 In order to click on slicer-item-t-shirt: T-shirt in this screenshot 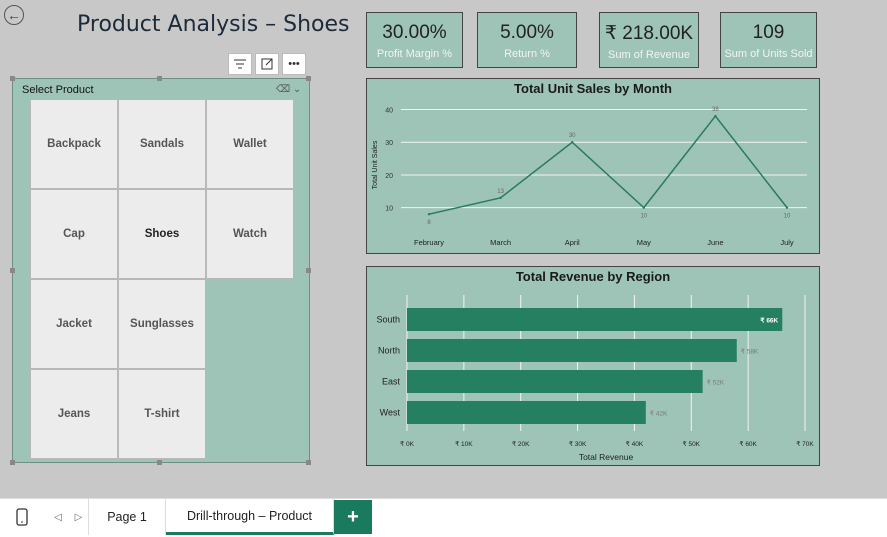, I will do `click(162, 414)`.